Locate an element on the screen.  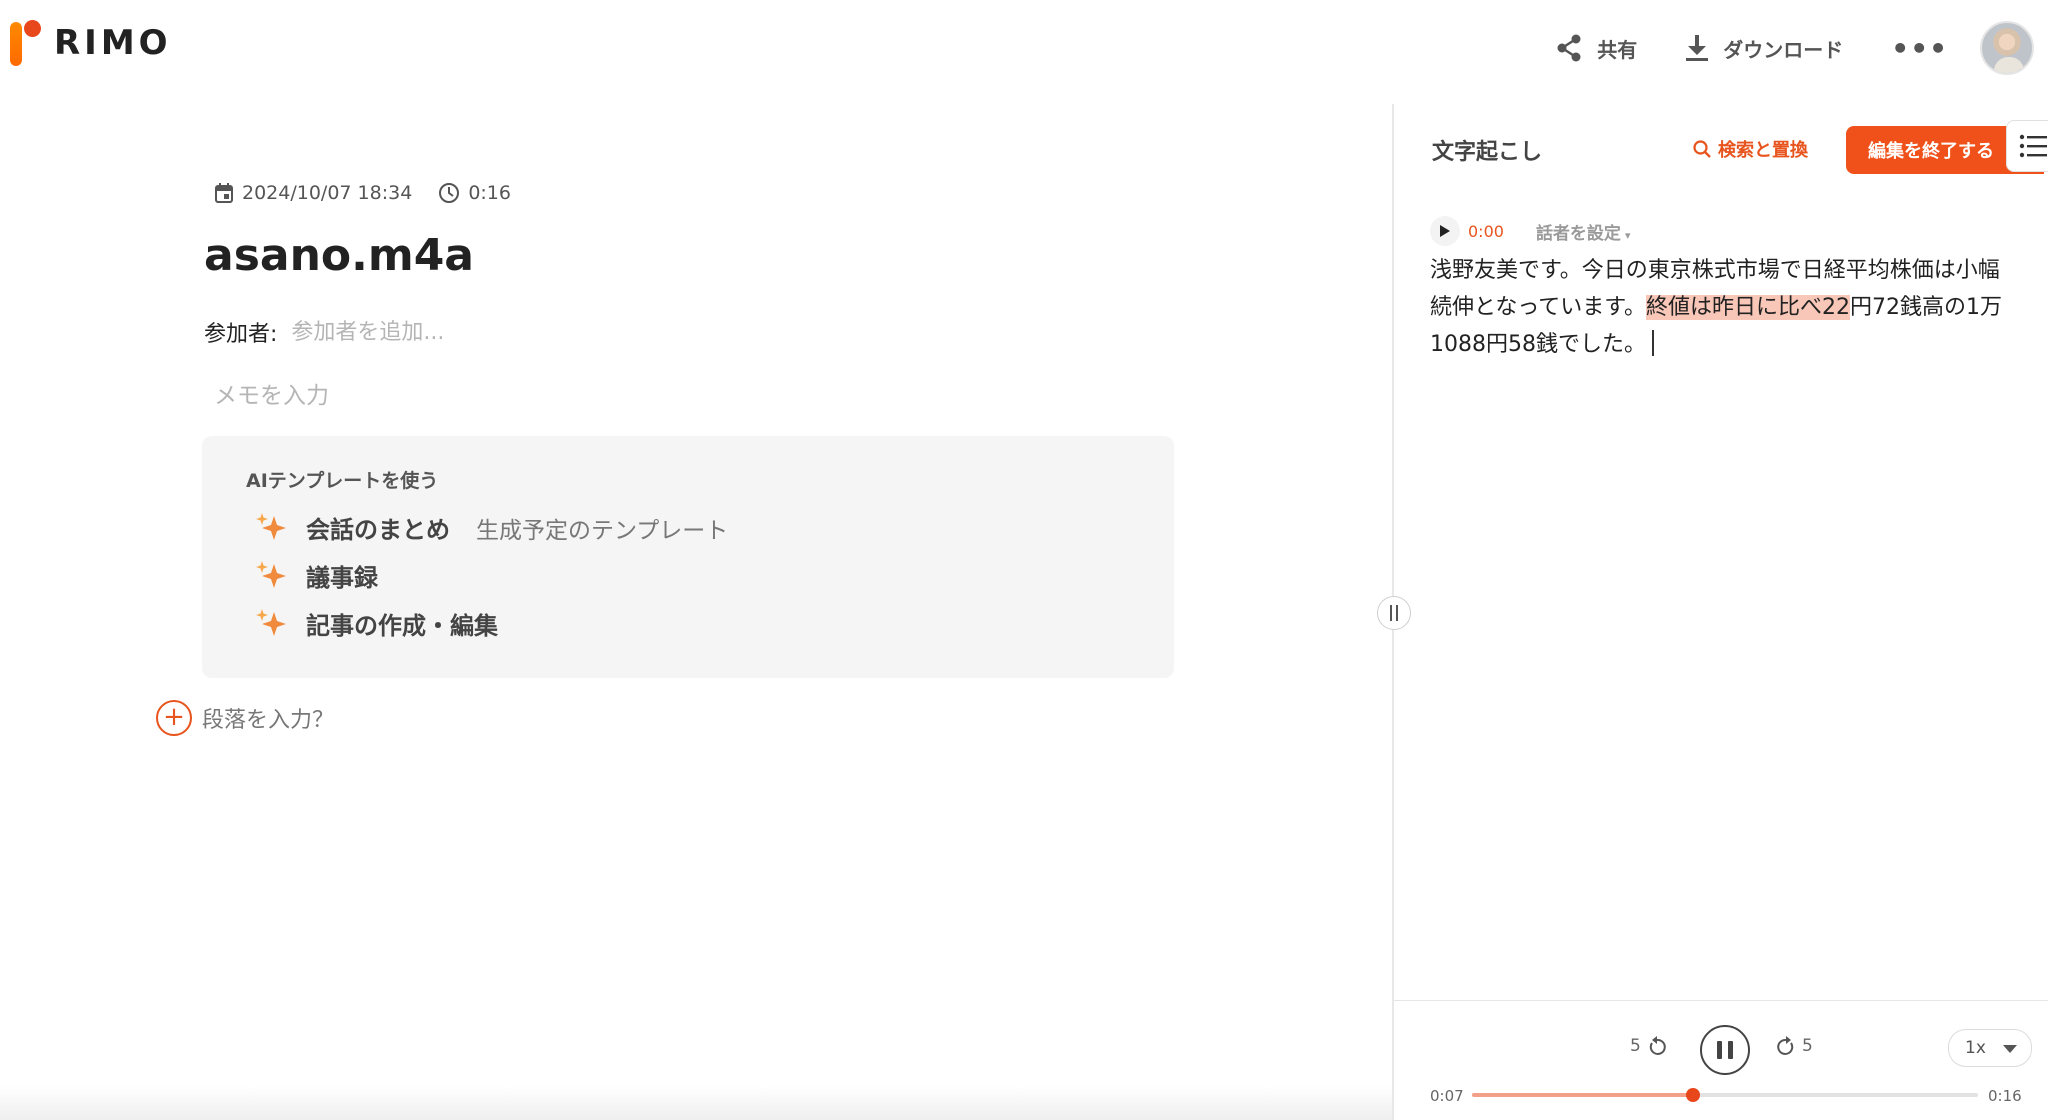
header-actions: 共有 ダウンロード ••• is located at coordinates (1801, 48).